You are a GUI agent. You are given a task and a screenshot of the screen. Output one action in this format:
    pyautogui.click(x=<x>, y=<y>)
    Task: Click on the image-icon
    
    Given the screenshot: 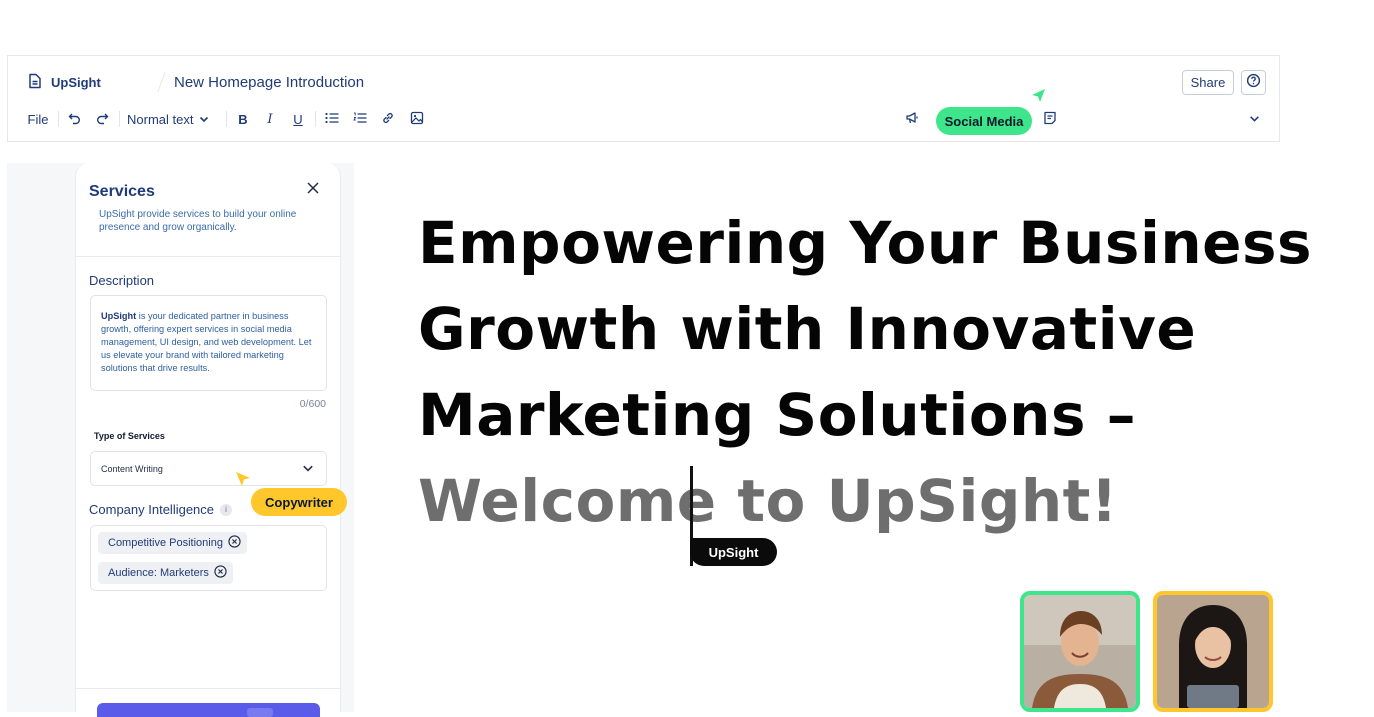 What is the action you would take?
    pyautogui.click(x=417, y=119)
    